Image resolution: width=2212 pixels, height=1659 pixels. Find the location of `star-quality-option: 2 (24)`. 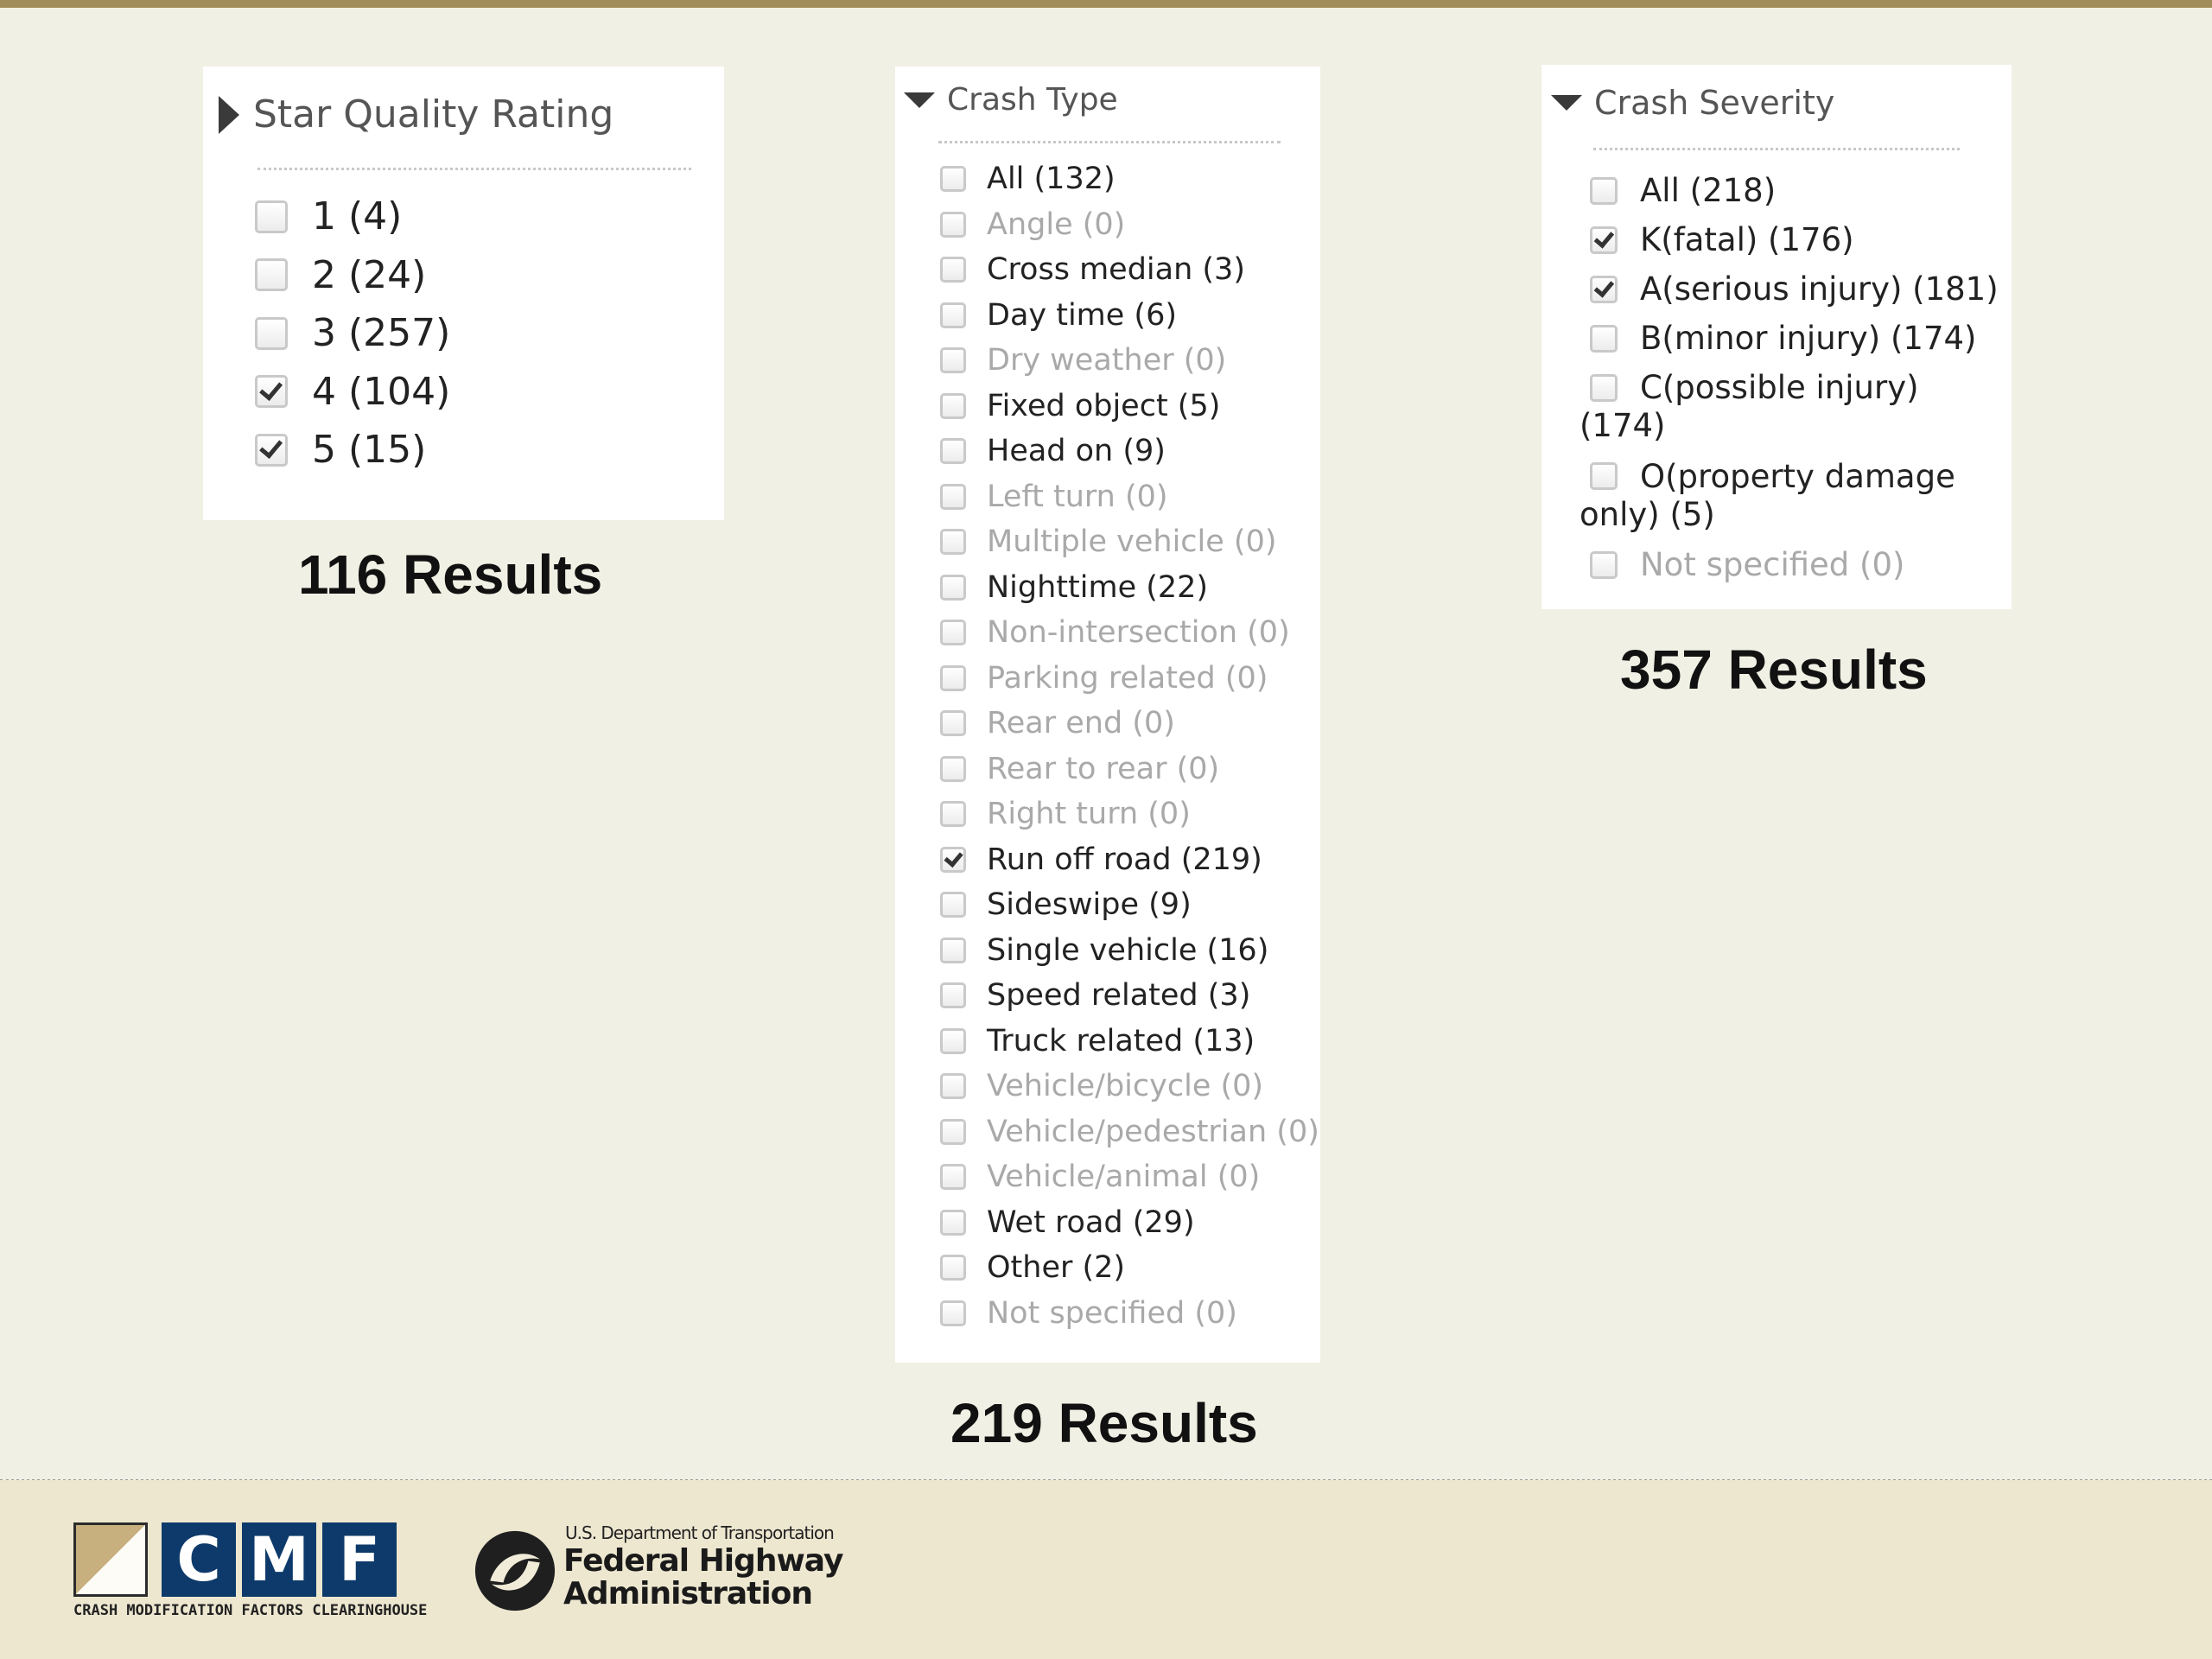

star-quality-option: 2 (24) is located at coordinates (340, 275).